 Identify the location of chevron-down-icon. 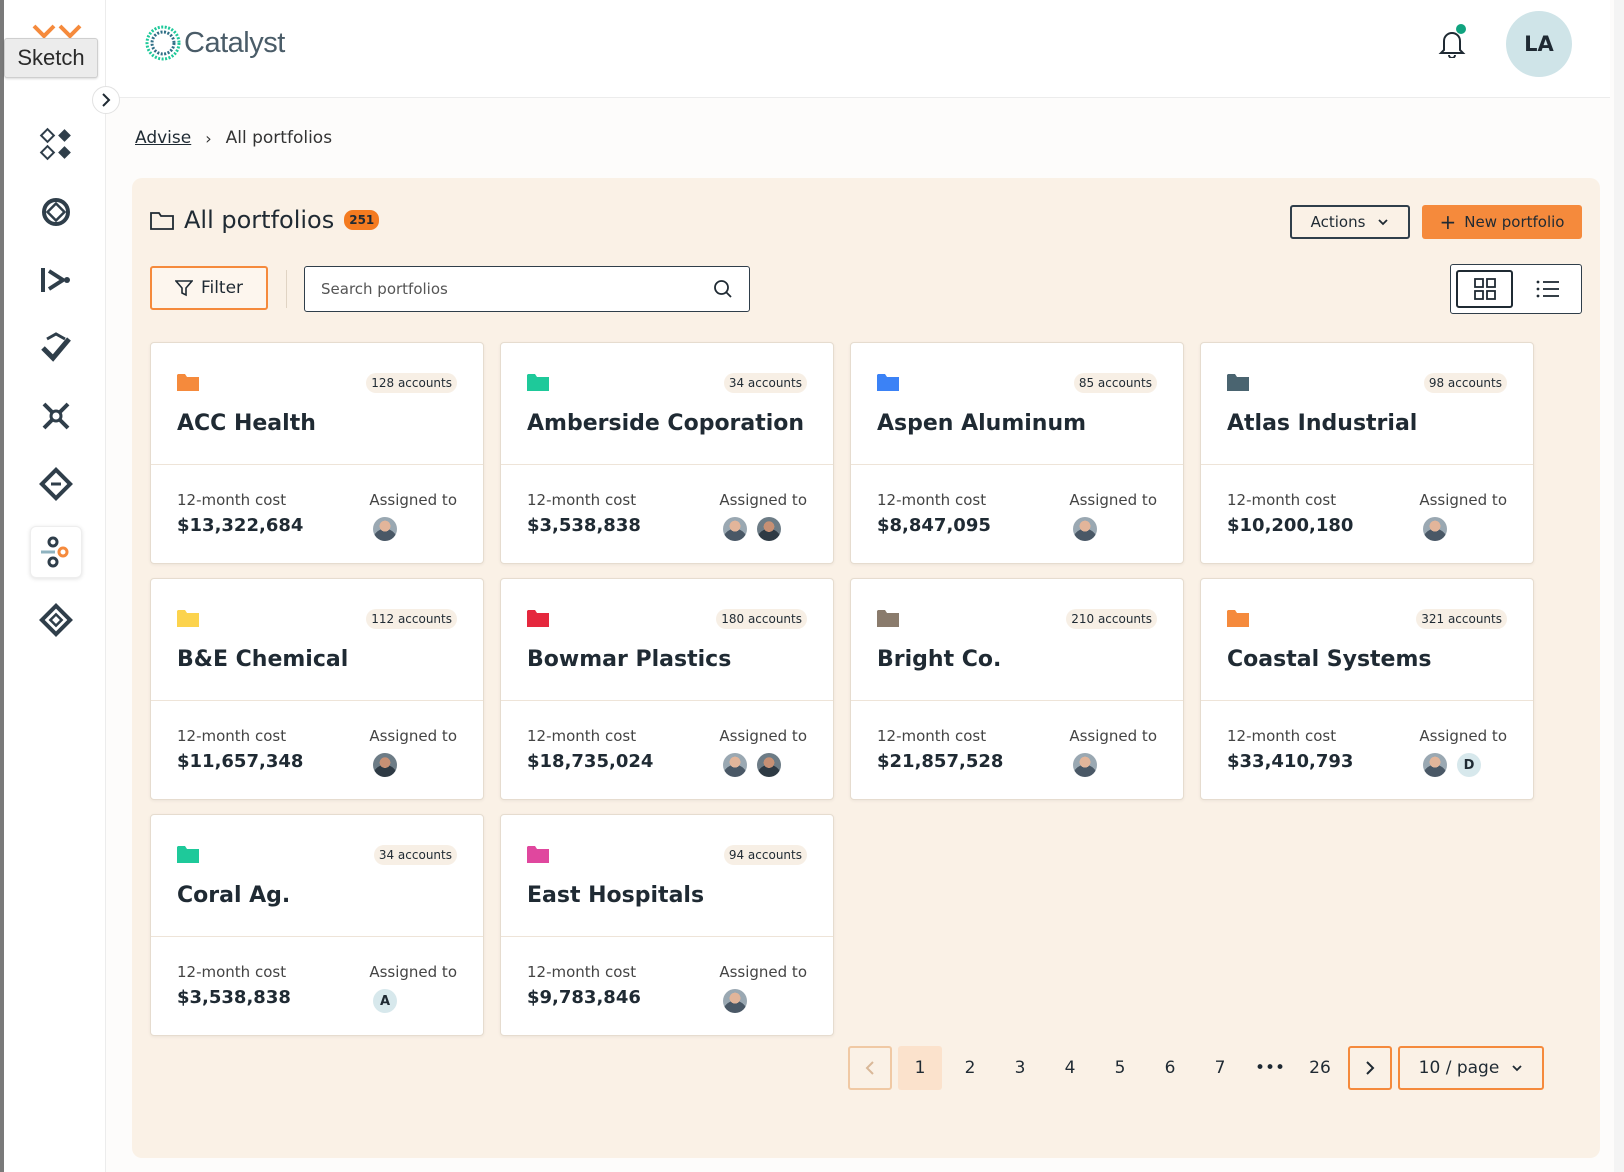
(1383, 222).